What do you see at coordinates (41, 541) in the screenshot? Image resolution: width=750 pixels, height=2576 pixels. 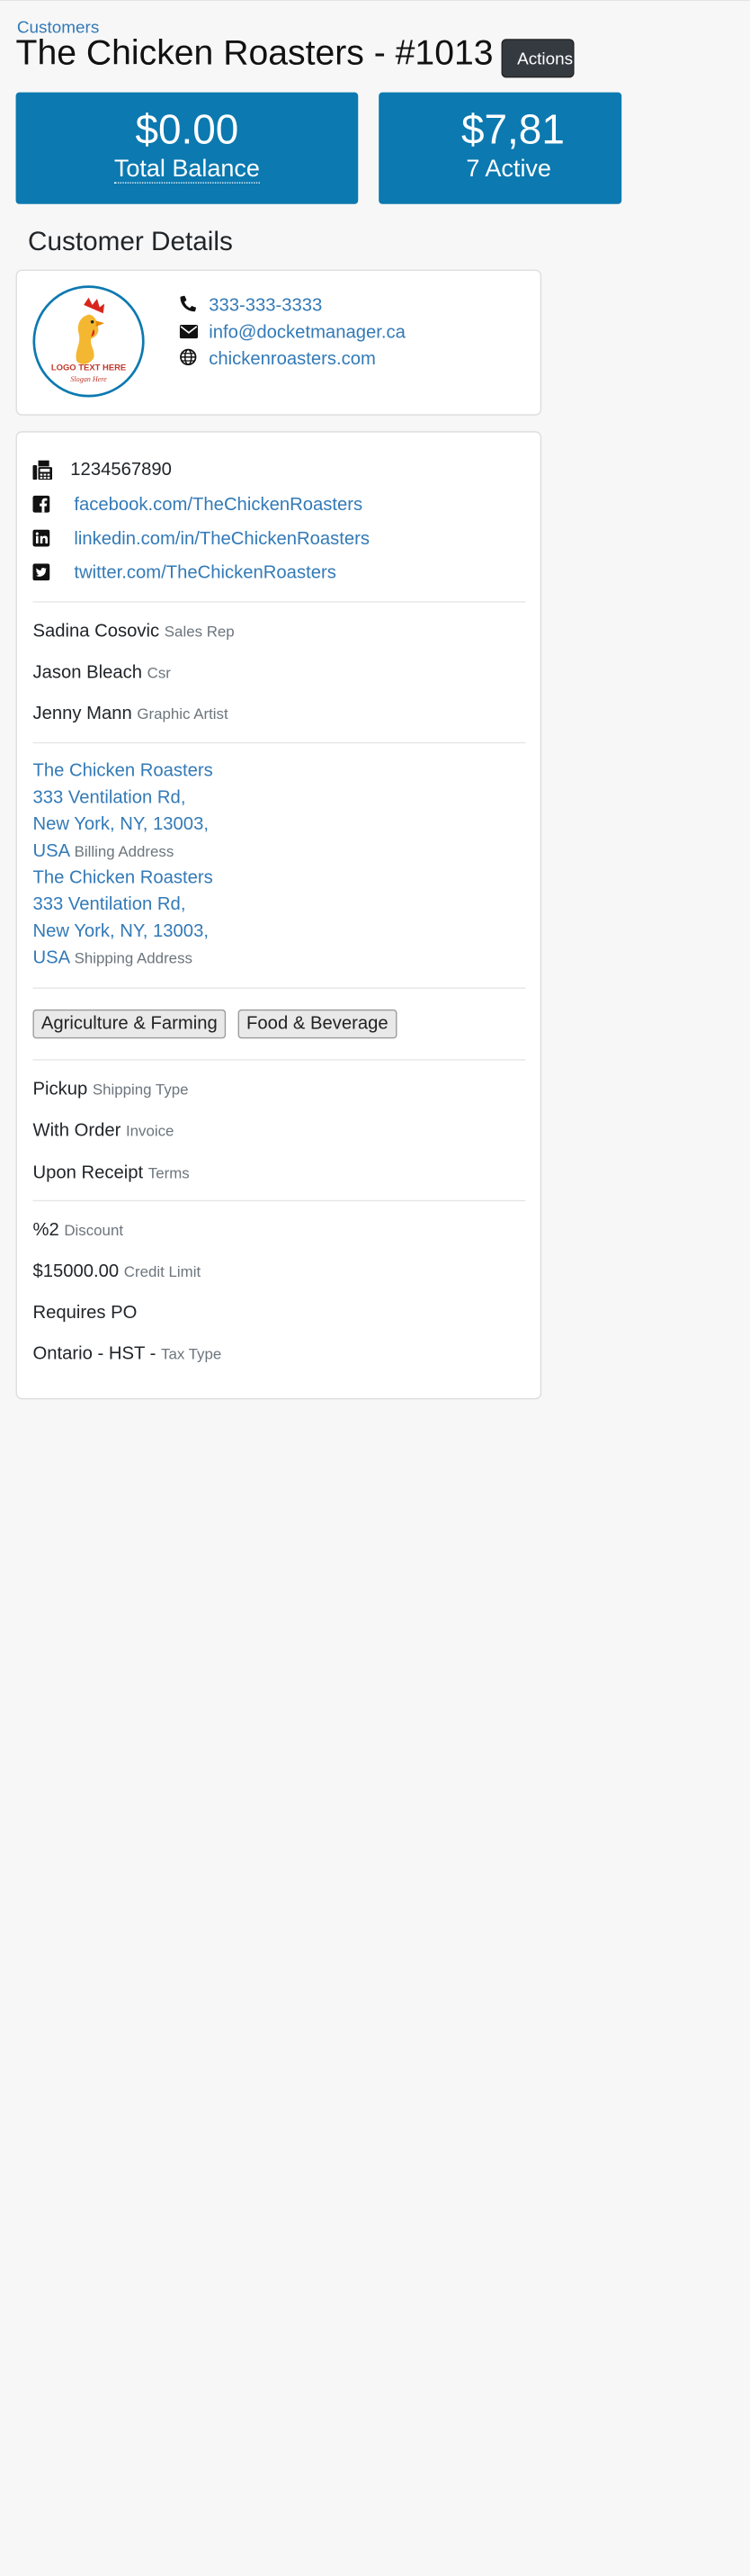 I see `linkedin-icon` at bounding box center [41, 541].